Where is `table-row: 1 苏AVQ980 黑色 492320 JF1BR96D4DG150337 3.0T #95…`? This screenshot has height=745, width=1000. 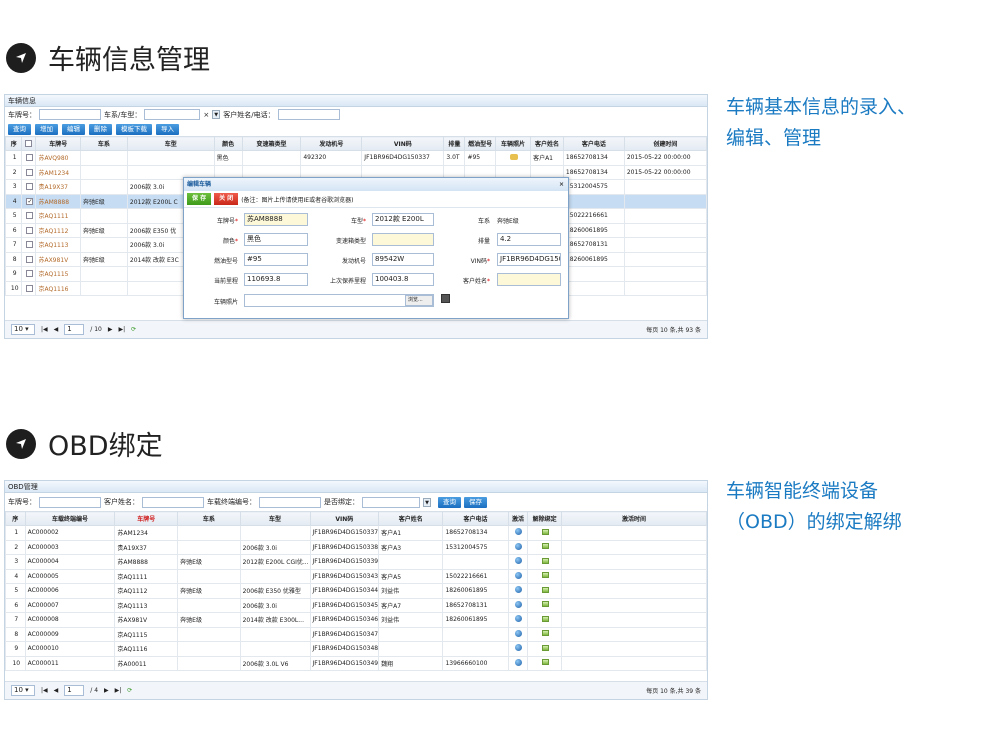
table-row: 1 苏AVQ980 黑色 492320 JF1BR96D4DG150337 3.0T #95… is located at coordinates (356, 158).